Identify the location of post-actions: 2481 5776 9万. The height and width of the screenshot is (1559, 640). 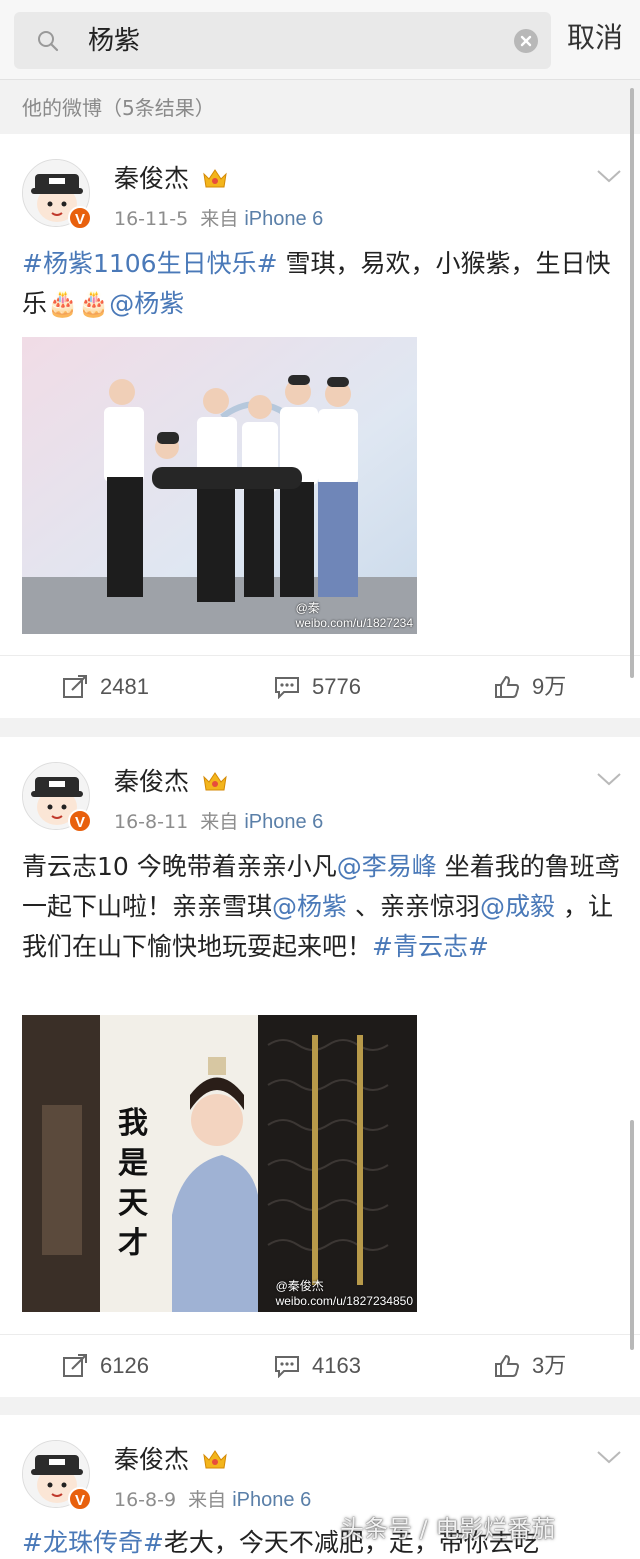
(320, 686).